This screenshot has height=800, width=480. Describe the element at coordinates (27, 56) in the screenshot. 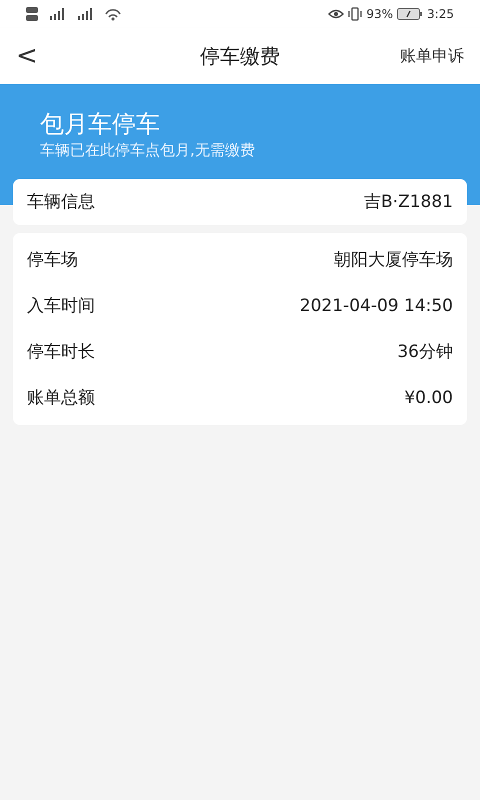

I see `back-button: <` at that location.